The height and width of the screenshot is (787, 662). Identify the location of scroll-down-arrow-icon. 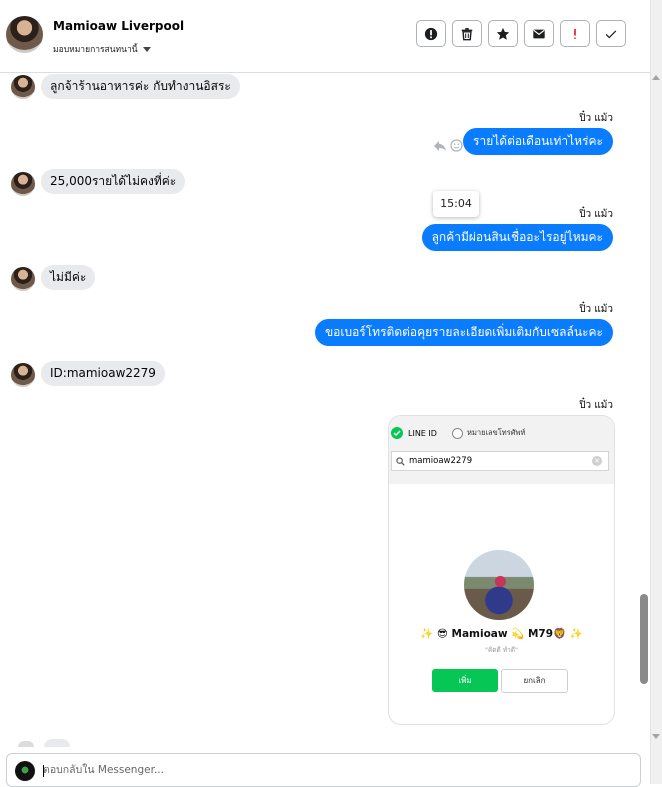
(656, 736).